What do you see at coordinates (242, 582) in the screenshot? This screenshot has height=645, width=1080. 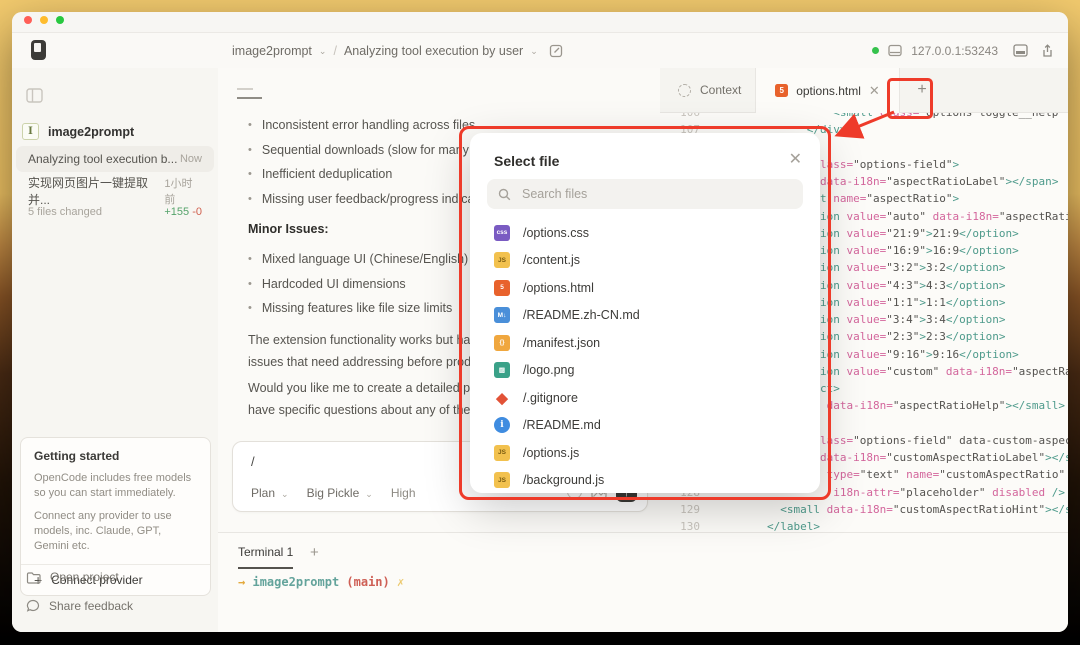 I see `prompt-arrow: →` at bounding box center [242, 582].